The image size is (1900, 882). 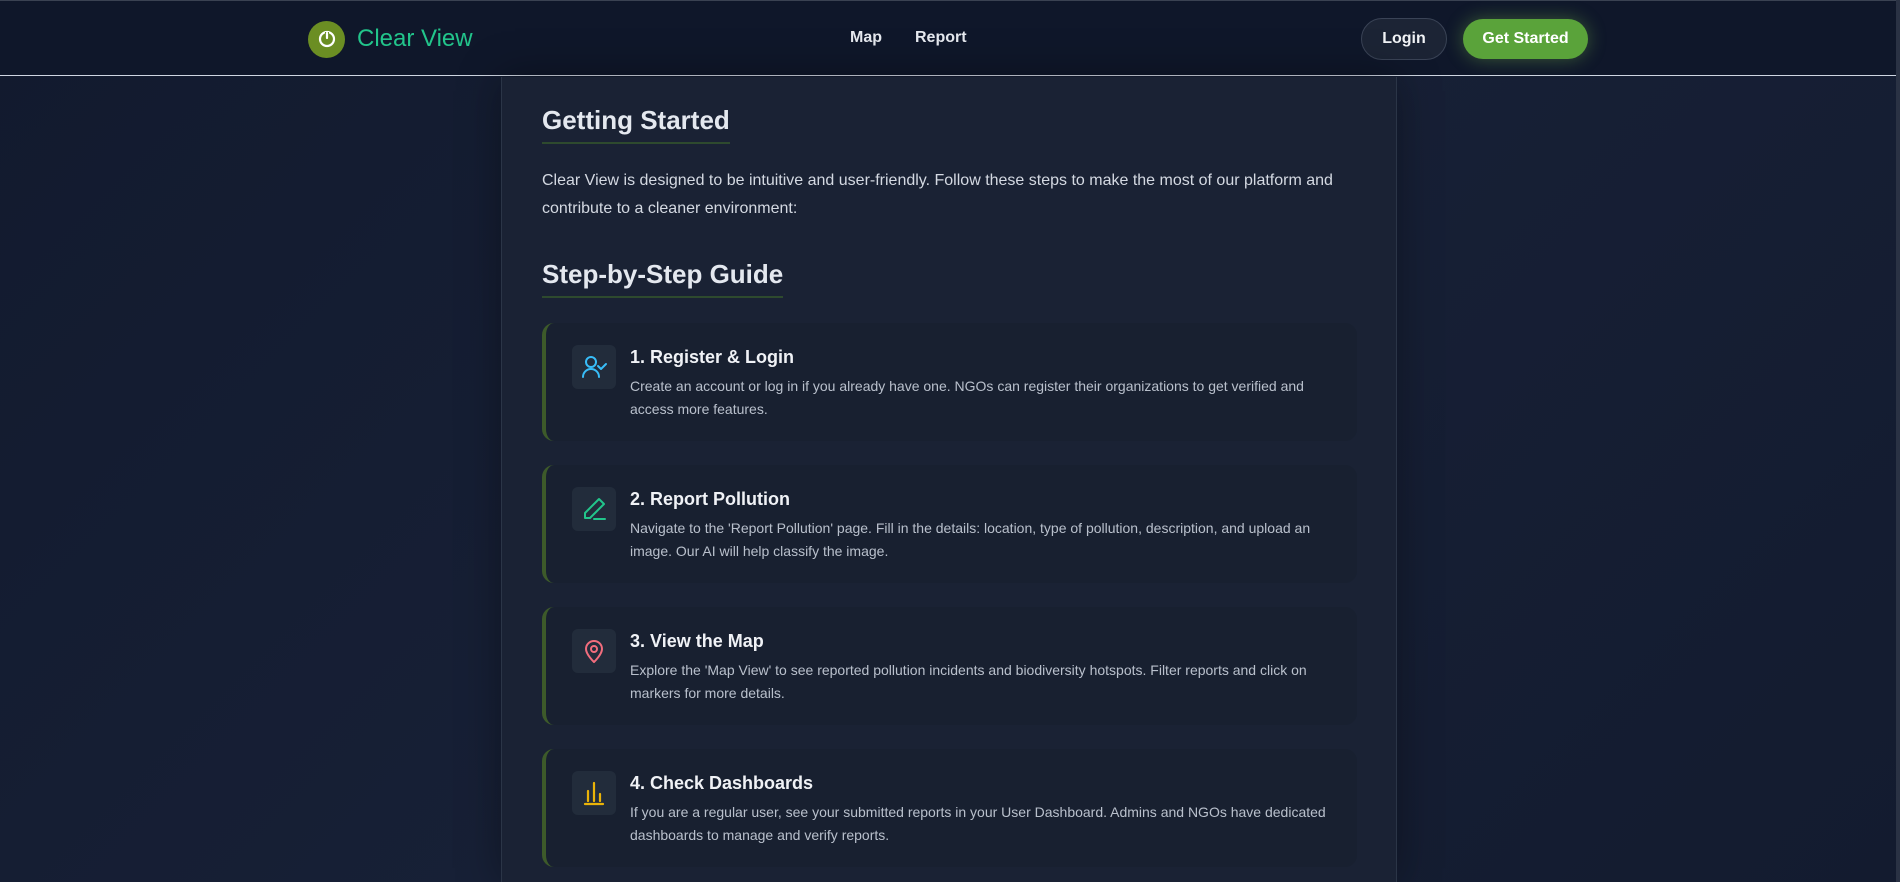 What do you see at coordinates (663, 278) in the screenshot?
I see `guide-heading: Step-by-Step Guide` at bounding box center [663, 278].